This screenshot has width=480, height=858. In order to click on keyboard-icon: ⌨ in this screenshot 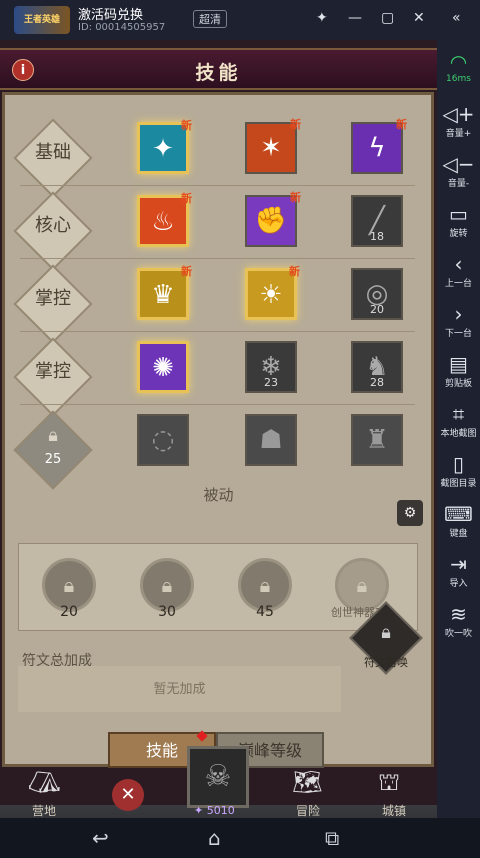, I will do `click(458, 514)`.